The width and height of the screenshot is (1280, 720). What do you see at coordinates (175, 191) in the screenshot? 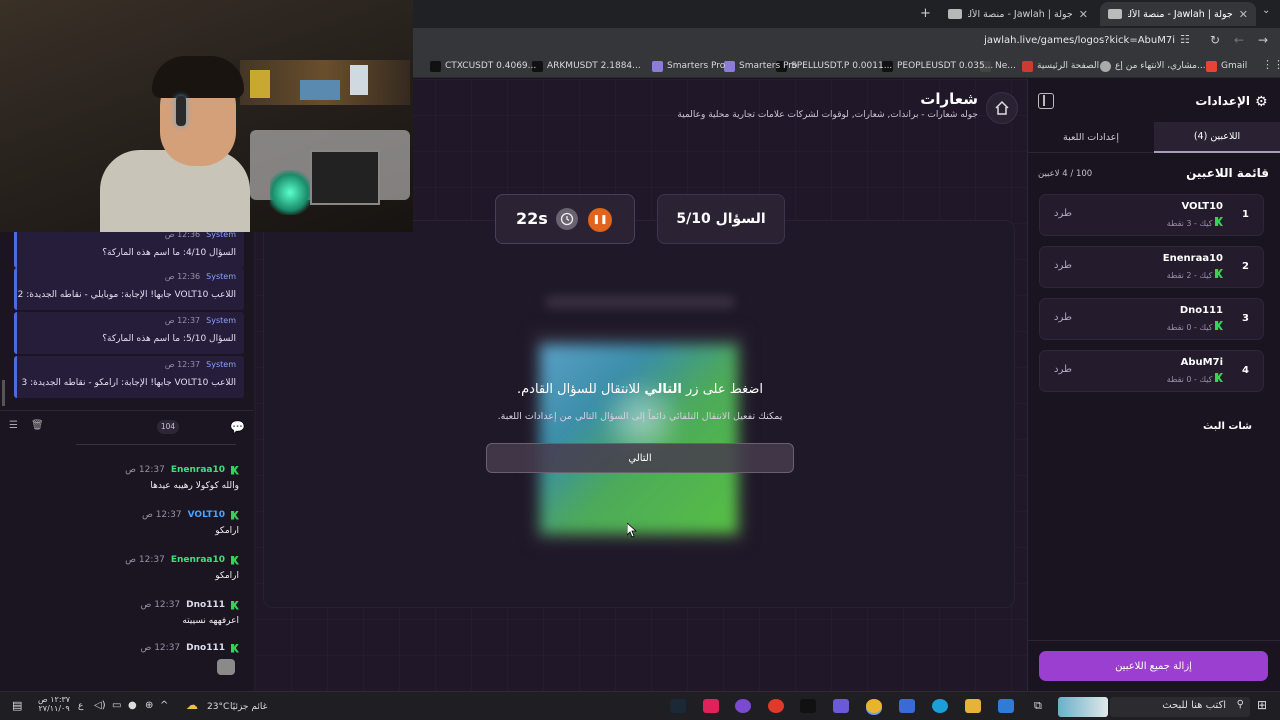
I see `person-shirt` at bounding box center [175, 191].